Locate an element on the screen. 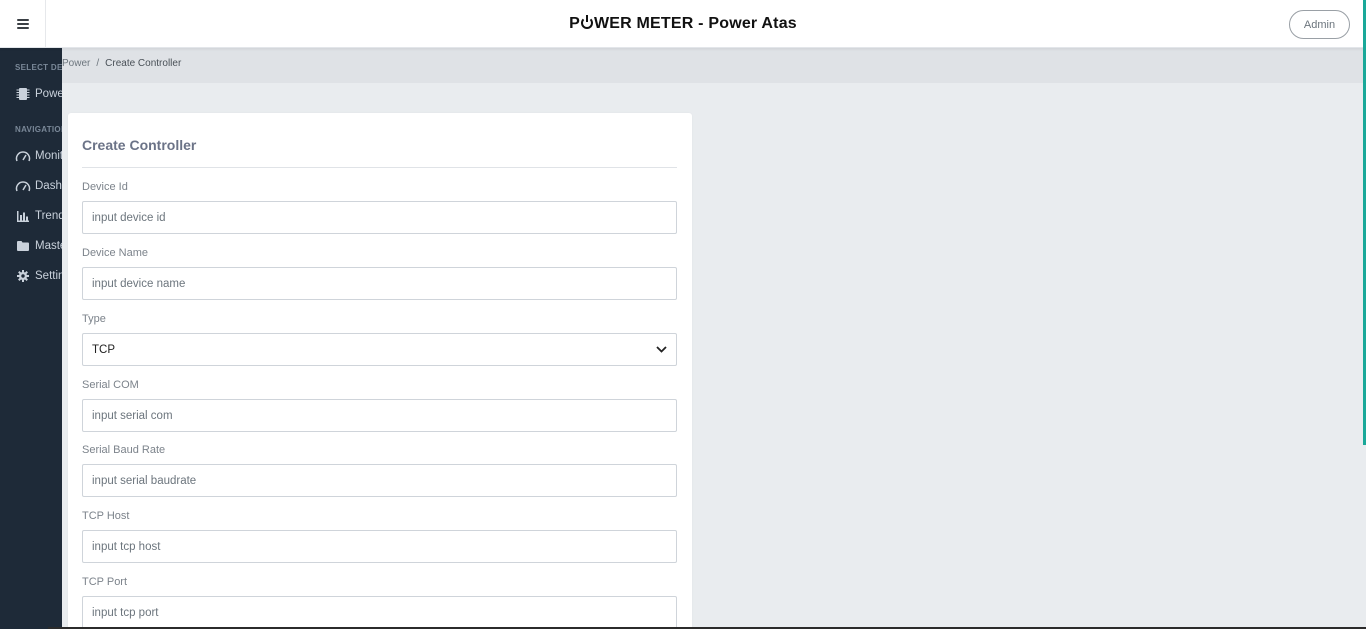  serial-baud-rate-label: Serial Baud Rate is located at coordinates (124, 450).